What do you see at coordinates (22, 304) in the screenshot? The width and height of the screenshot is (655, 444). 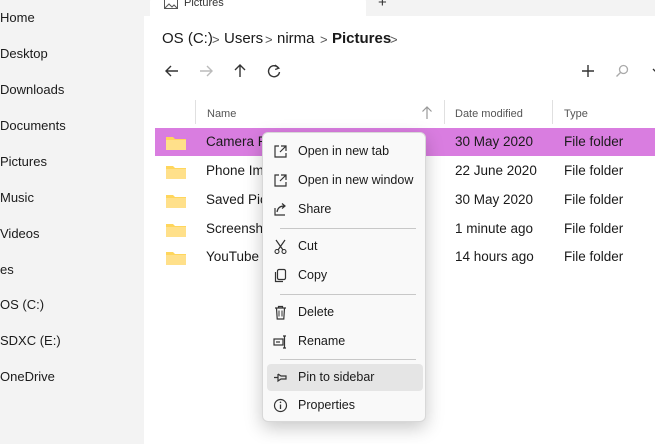 I see `sidebar-item-os-c: OS (C:)` at bounding box center [22, 304].